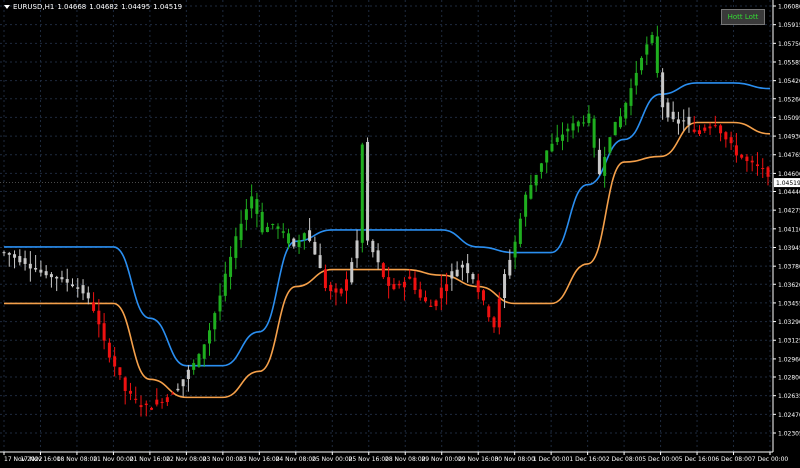 This screenshot has height=468, width=800. What do you see at coordinates (104, 7) in the screenshot?
I see `high-value: 1.04682` at bounding box center [104, 7].